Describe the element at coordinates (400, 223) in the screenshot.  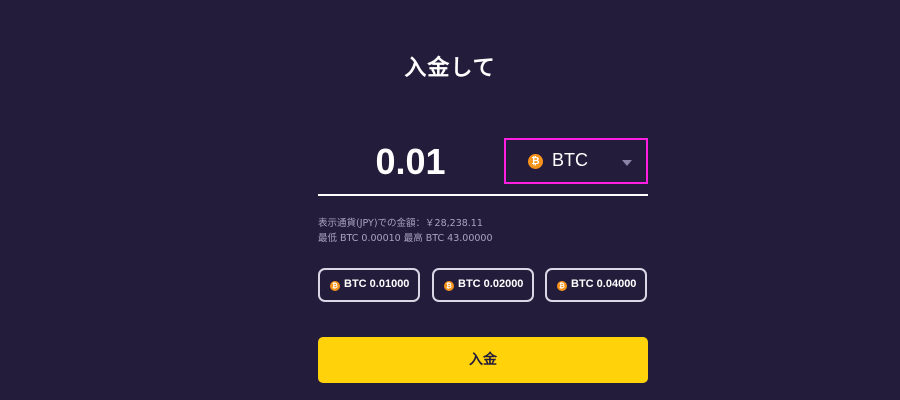
I see `fiat-amount-text: 表示通貨(JPY)での金額：￥28,238.11` at that location.